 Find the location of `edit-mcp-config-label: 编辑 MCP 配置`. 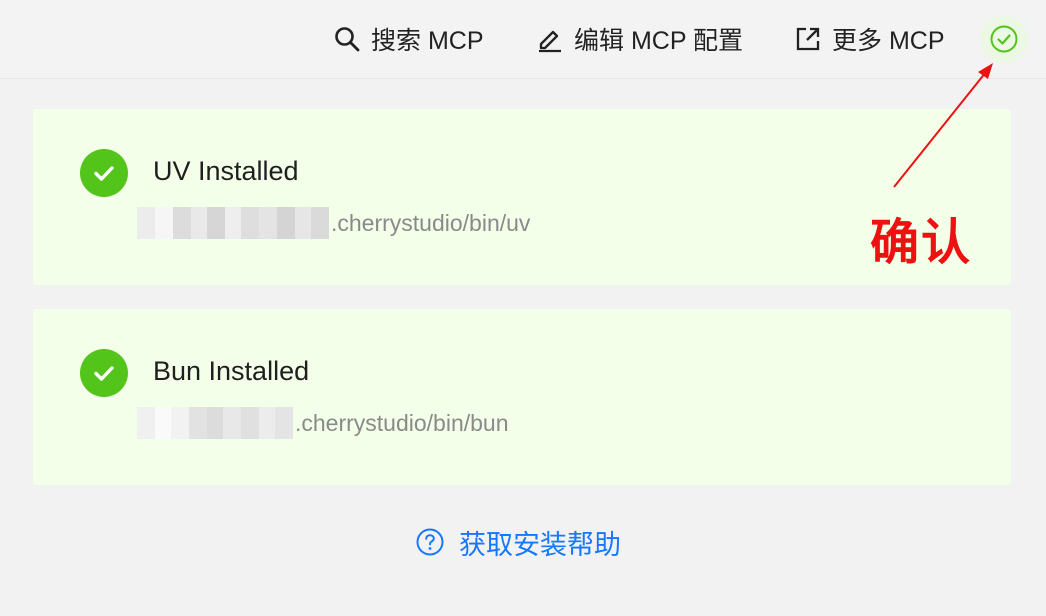

edit-mcp-config-label: 编辑 MCP 配置 is located at coordinates (658, 41).